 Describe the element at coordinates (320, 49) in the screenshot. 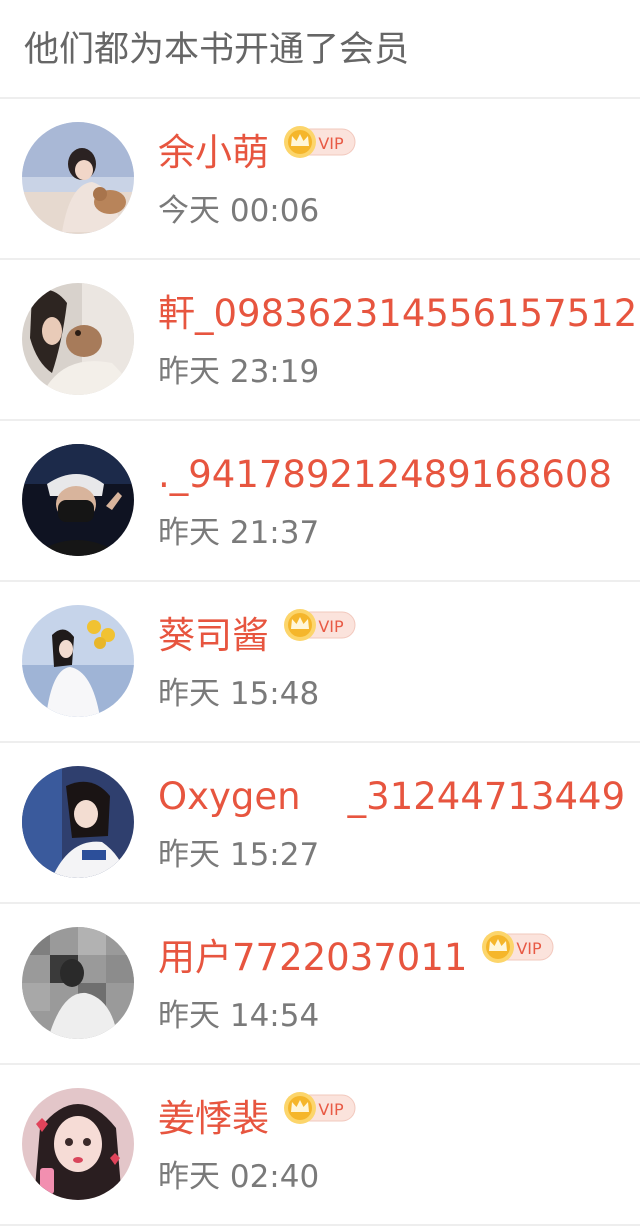

I see `section-title: 他们都为本书开通了会员` at that location.